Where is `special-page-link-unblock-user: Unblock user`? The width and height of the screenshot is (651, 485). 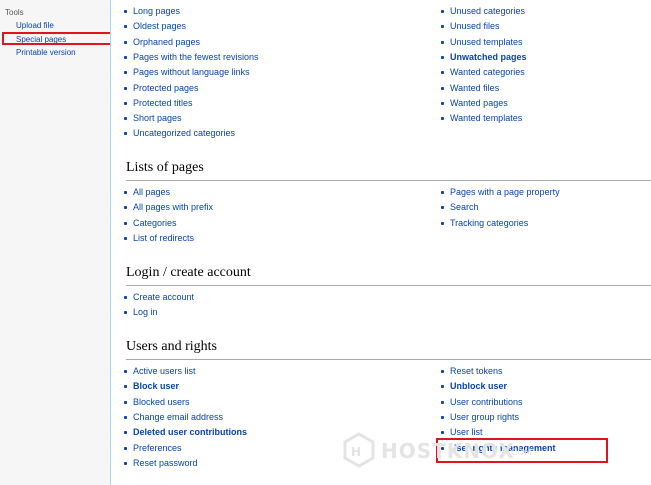 special-page-link-unblock-user: Unblock user is located at coordinates (478, 386).